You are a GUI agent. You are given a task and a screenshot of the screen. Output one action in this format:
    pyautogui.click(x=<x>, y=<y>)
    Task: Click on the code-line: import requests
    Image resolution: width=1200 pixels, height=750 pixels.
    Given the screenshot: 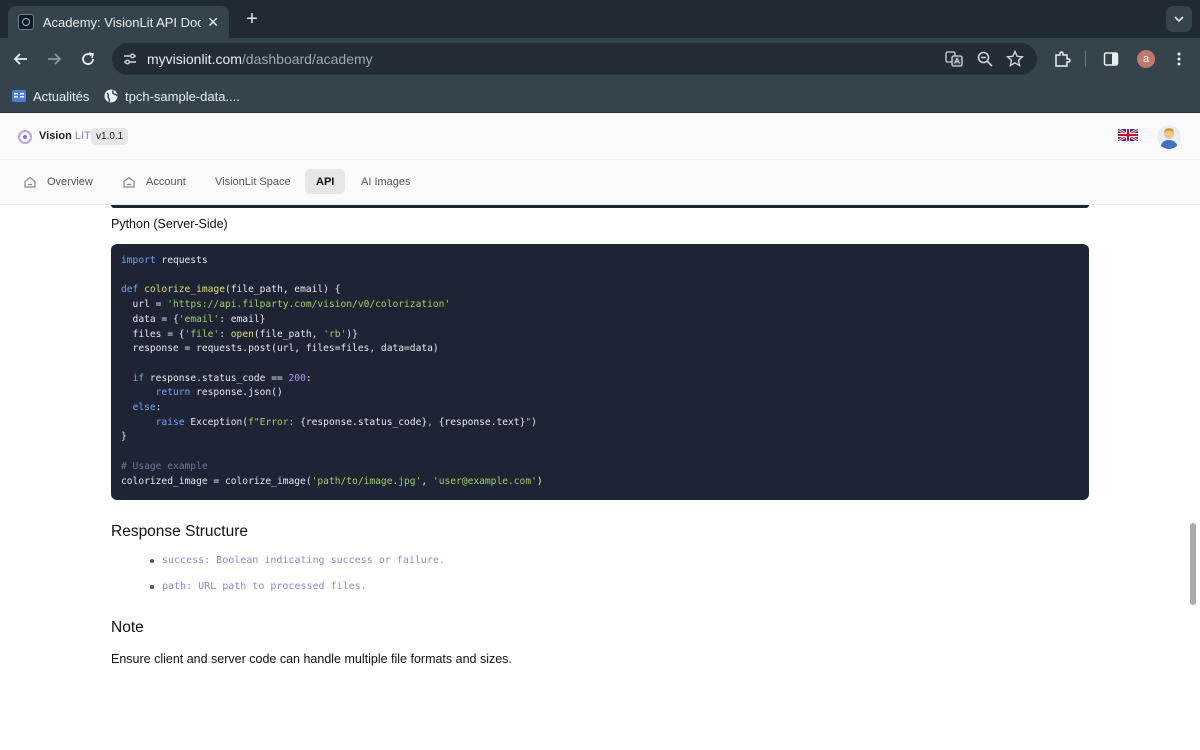 What is the action you would take?
    pyautogui.click(x=164, y=260)
    